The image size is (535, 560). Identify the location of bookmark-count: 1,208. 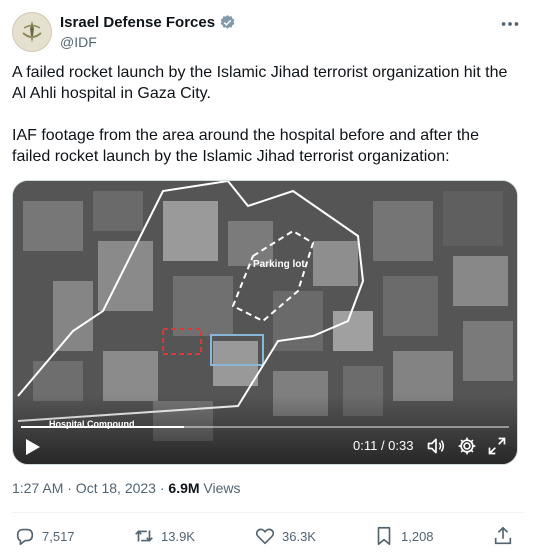
(417, 536).